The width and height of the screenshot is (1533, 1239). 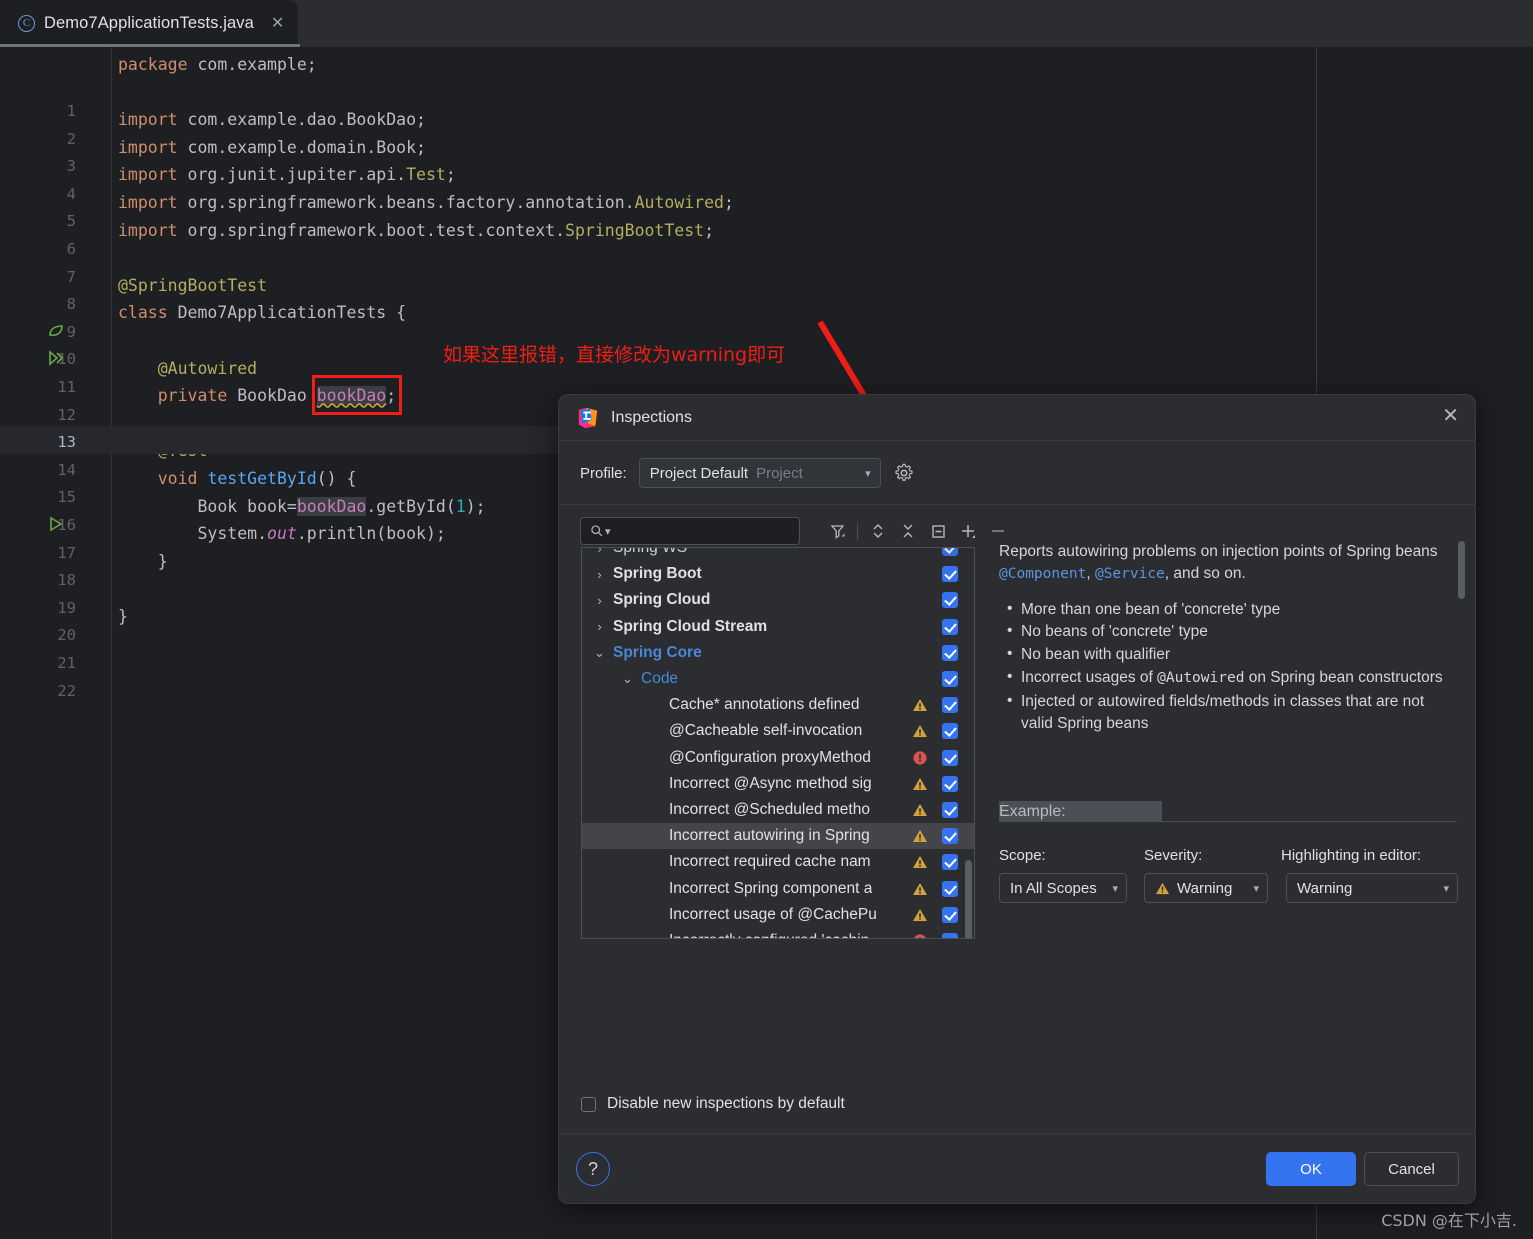 I want to click on scope-select: In All Scopes ▾, so click(x=1063, y=888).